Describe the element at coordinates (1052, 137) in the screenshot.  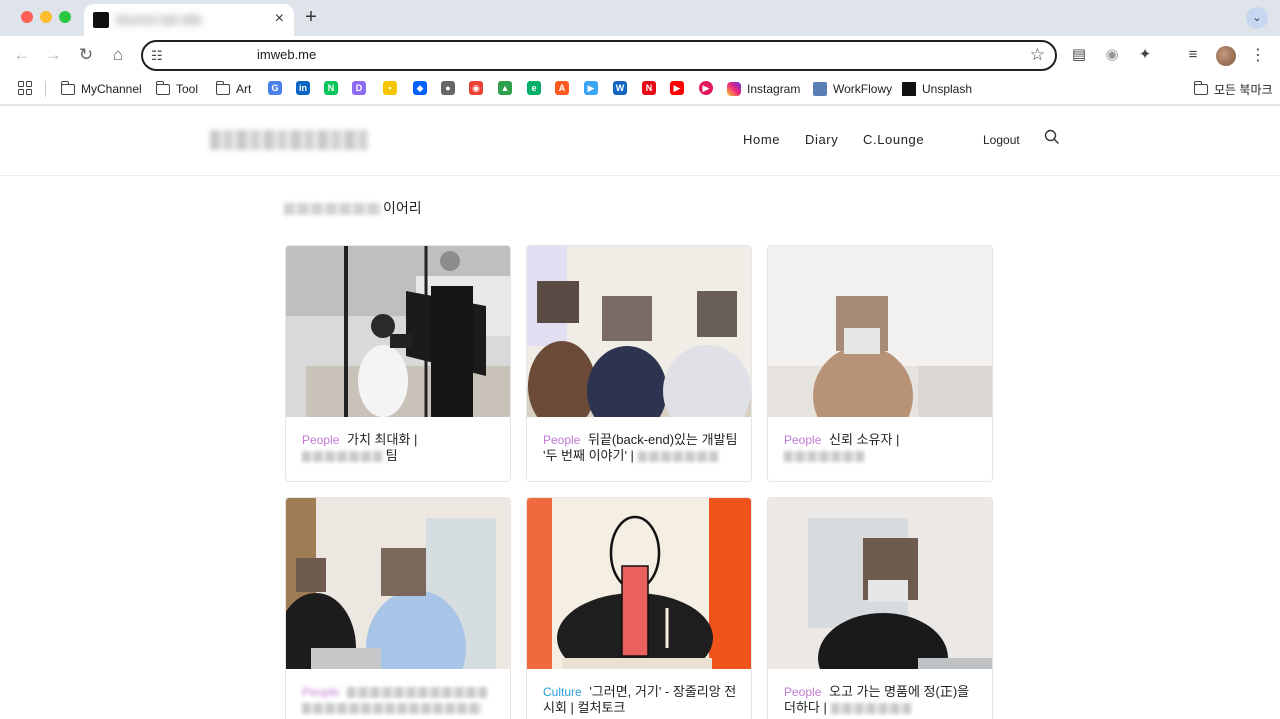
I see `search-icon` at that location.